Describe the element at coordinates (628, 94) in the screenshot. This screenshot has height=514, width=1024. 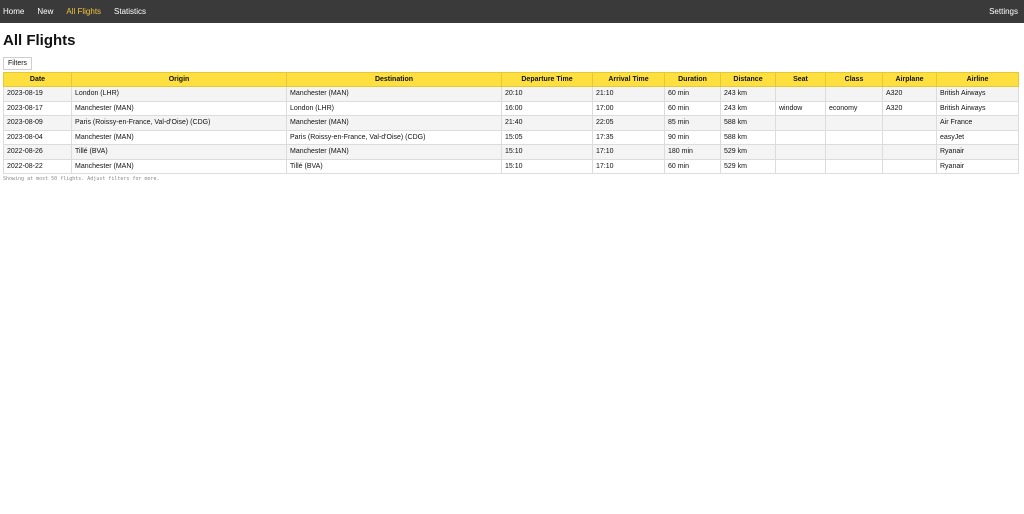
I see `cell-arrival-time: 21:10` at that location.